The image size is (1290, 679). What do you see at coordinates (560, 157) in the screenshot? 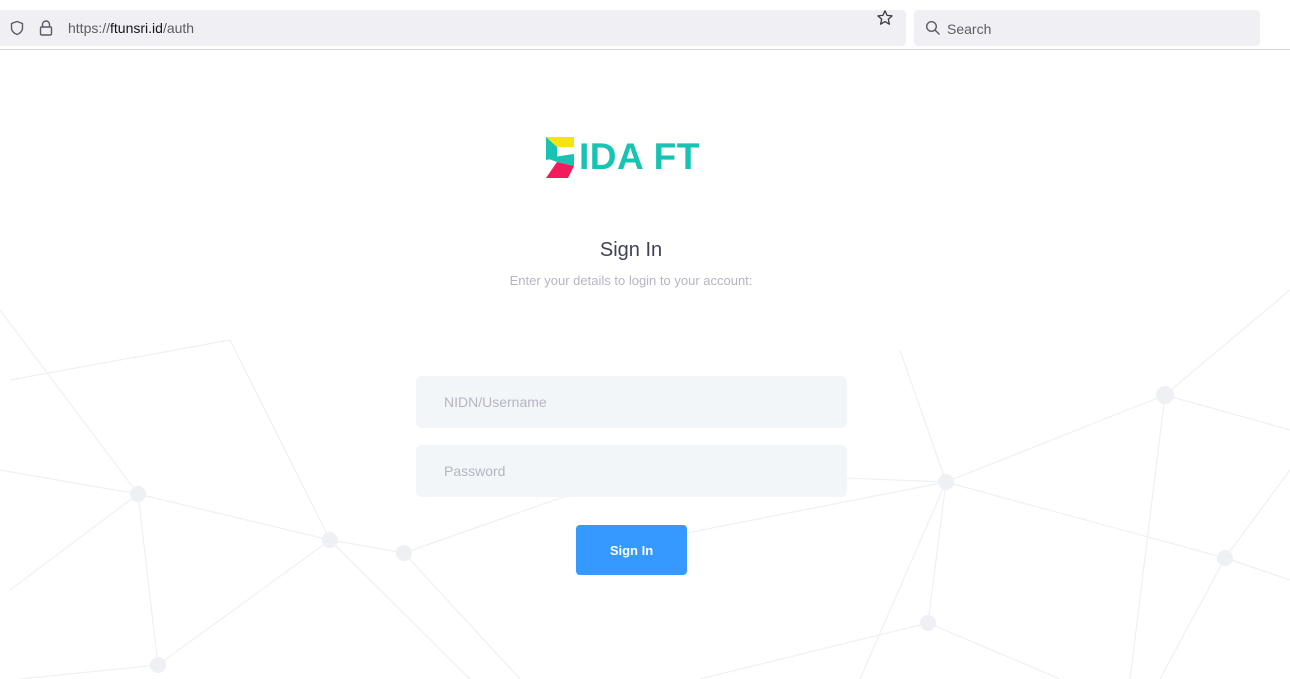
I see `logo-mark-icon` at bounding box center [560, 157].